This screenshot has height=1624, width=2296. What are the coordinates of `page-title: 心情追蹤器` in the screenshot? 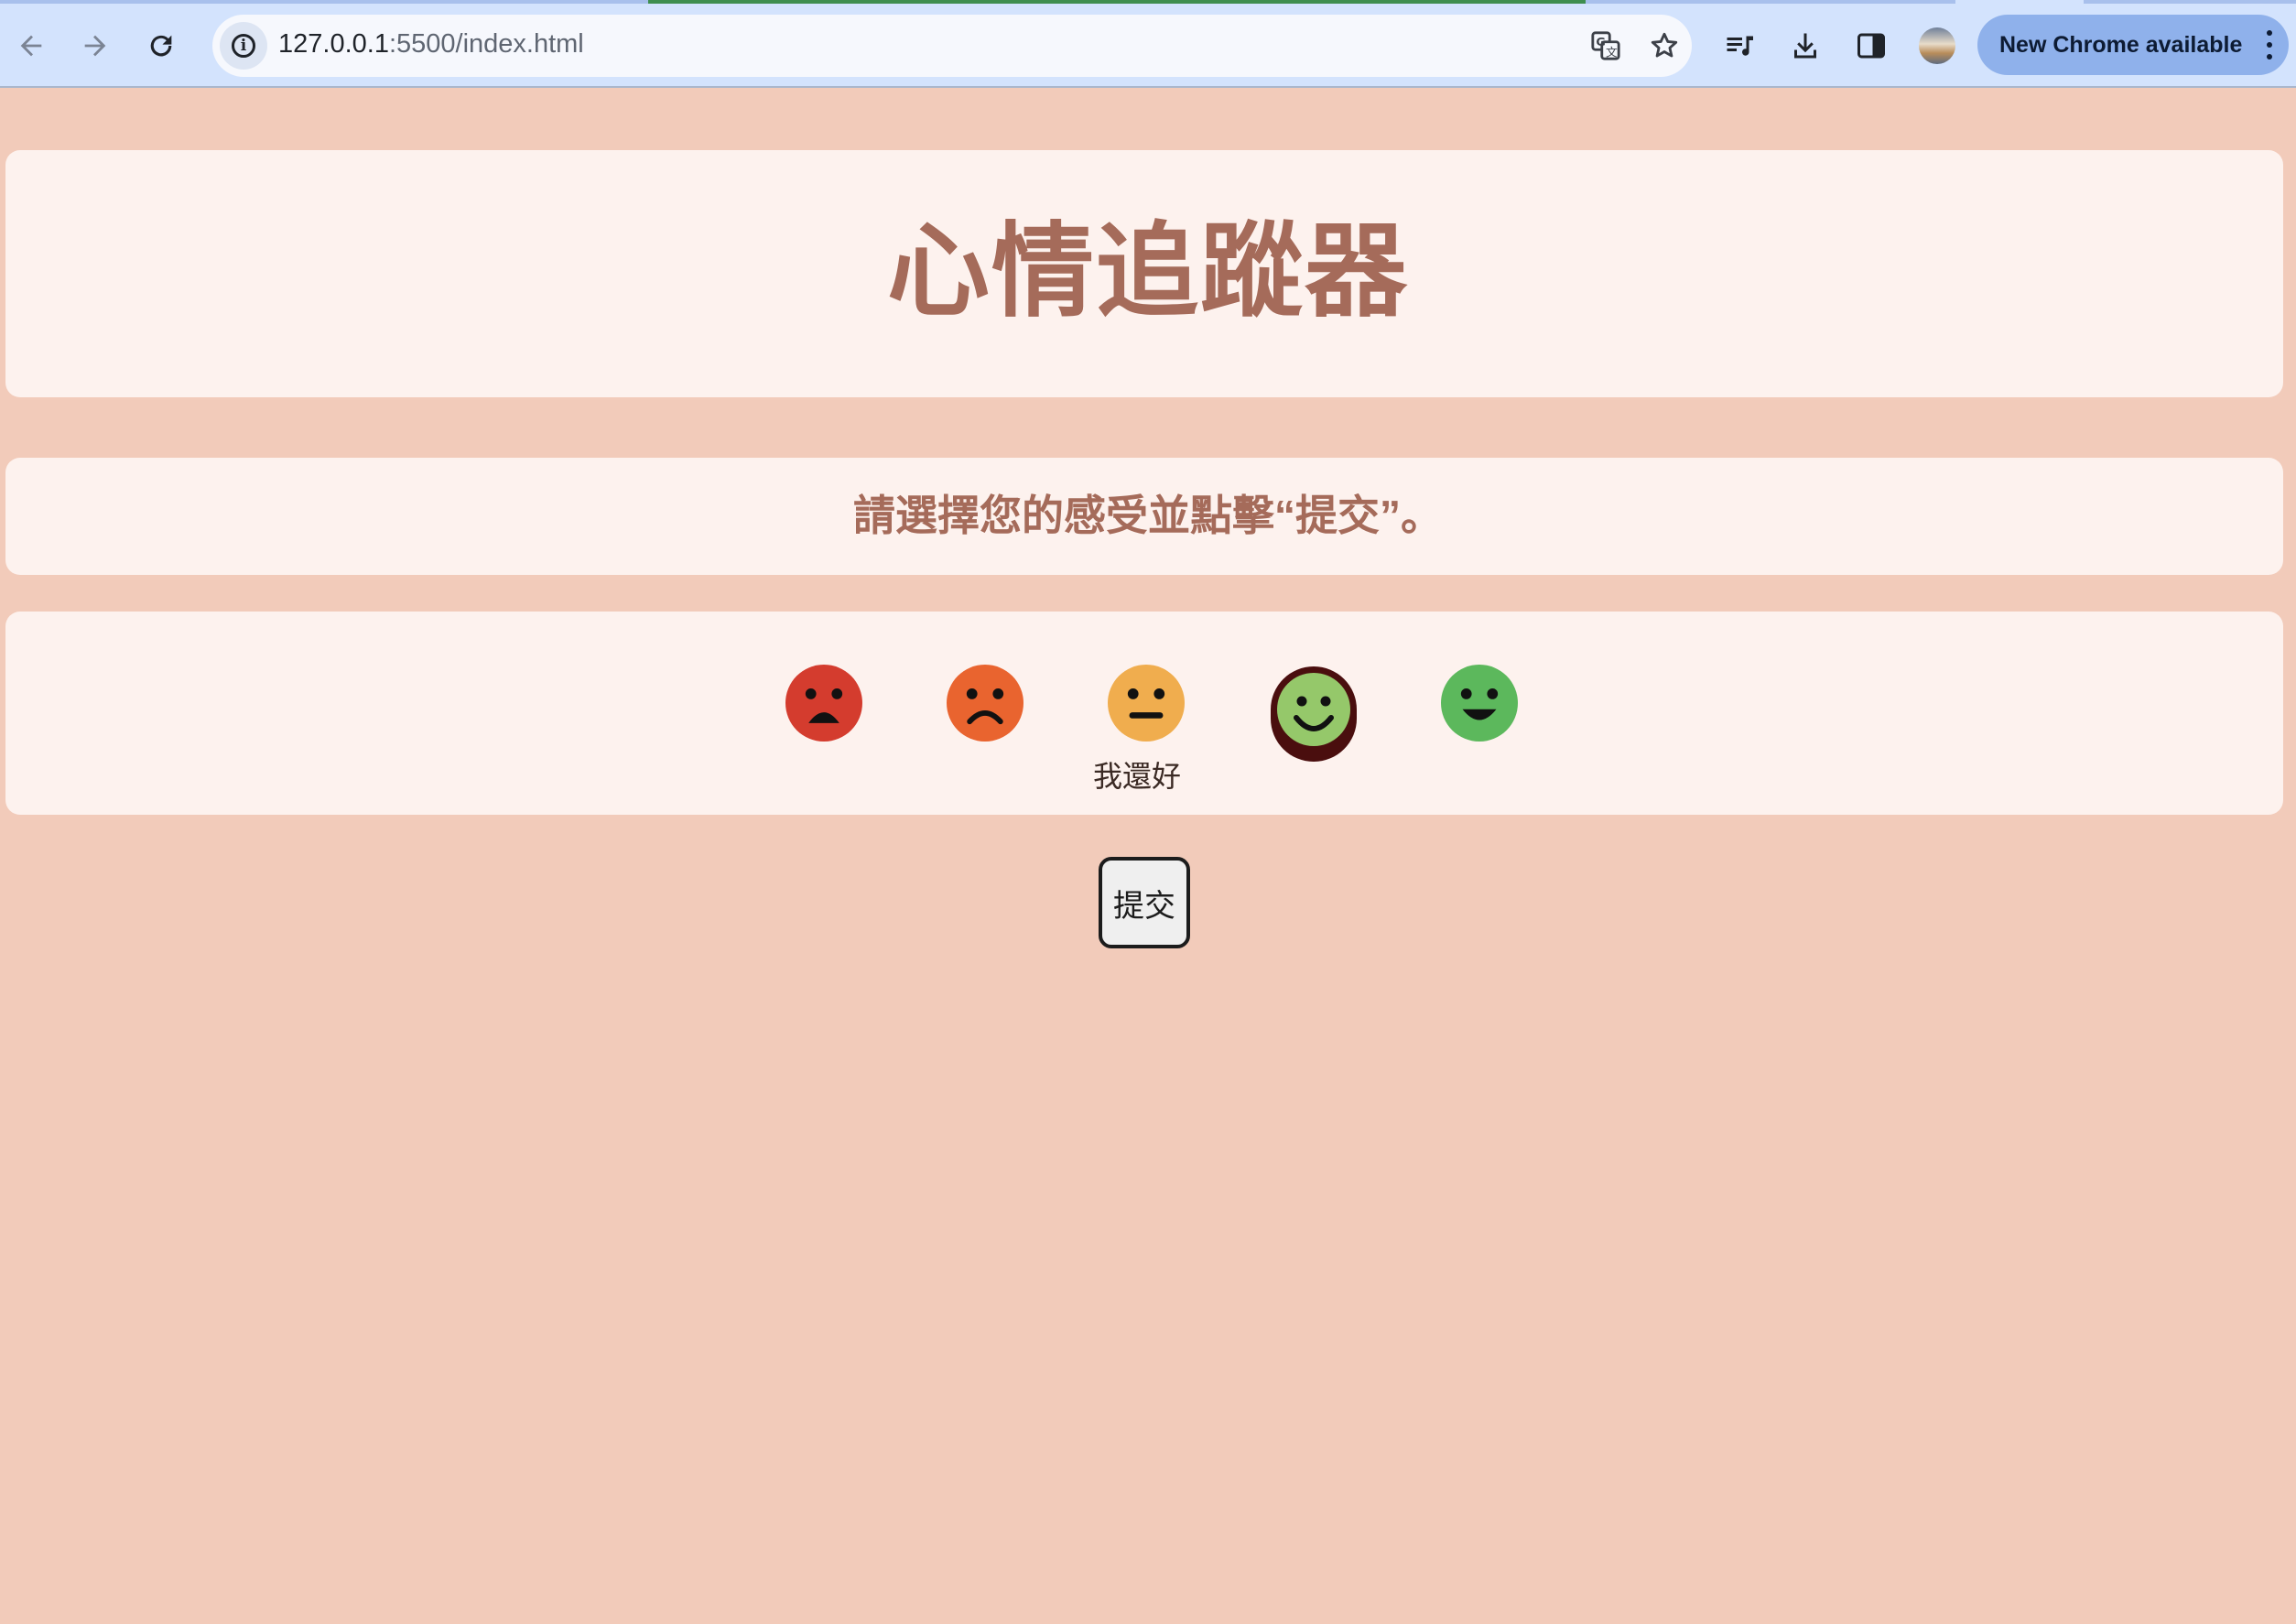 It's located at (1148, 271).